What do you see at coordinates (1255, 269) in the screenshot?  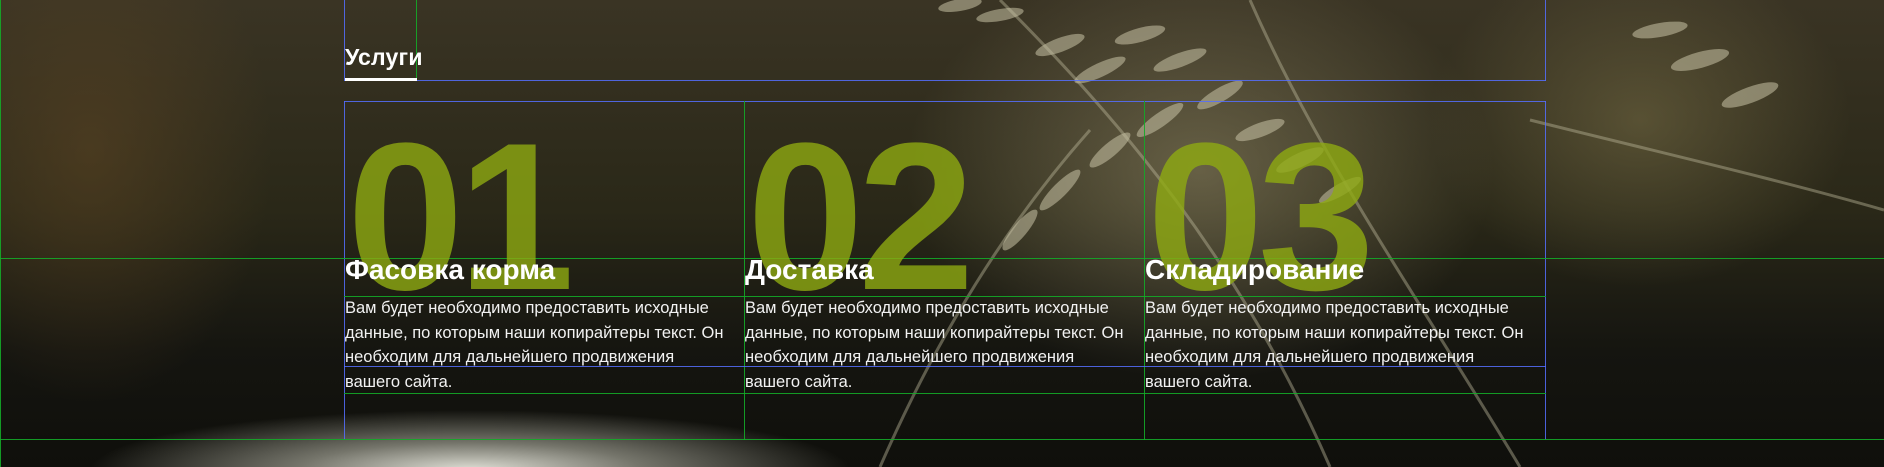 I see `service-title: Складирование` at bounding box center [1255, 269].